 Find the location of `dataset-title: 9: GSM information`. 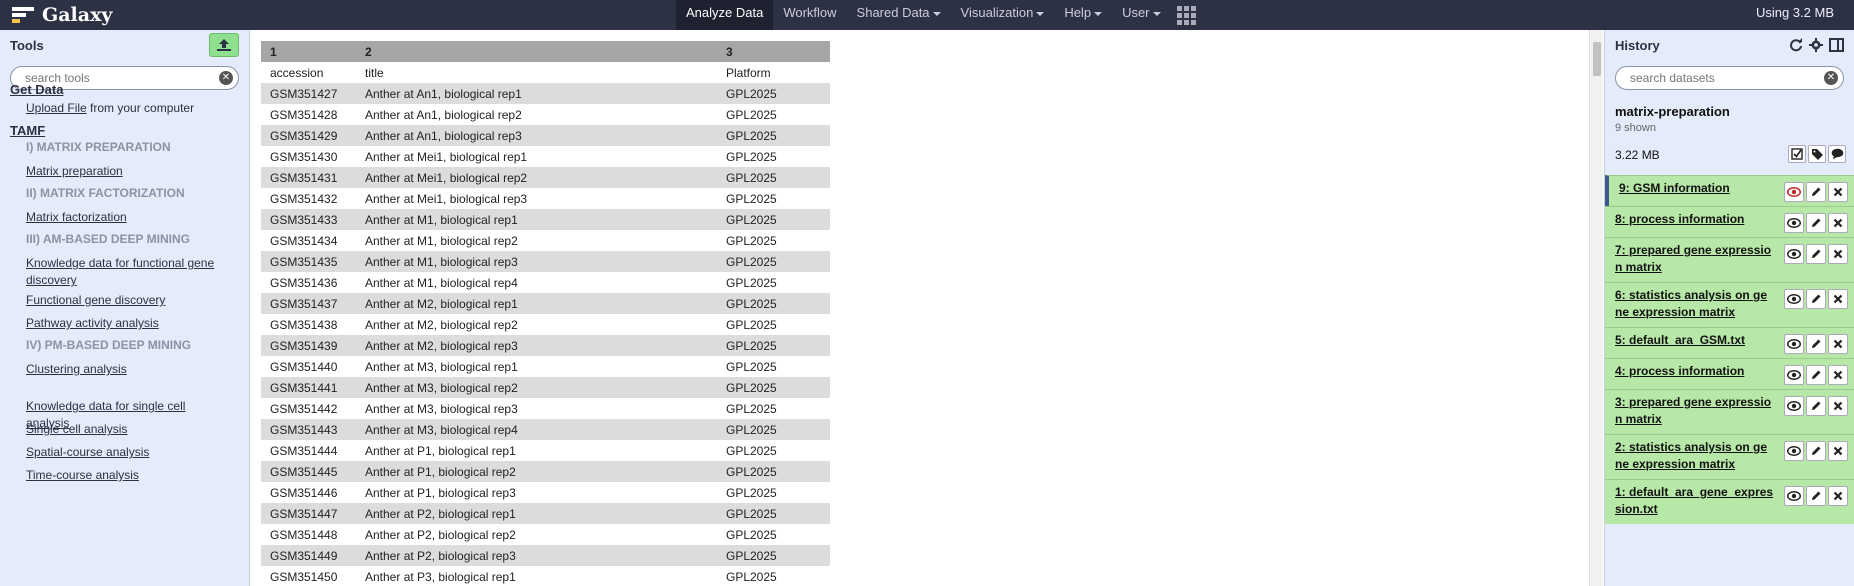

dataset-title: 9: GSM information is located at coordinates (1696, 188).